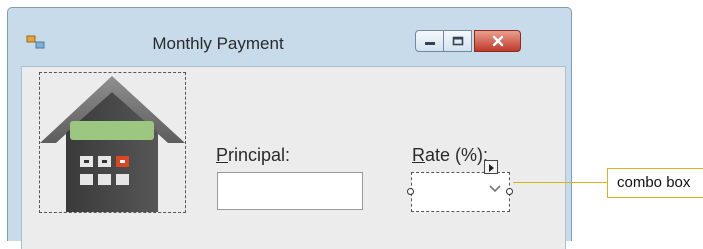 This screenshot has width=703, height=249. I want to click on resize-handle-left, so click(410, 191).